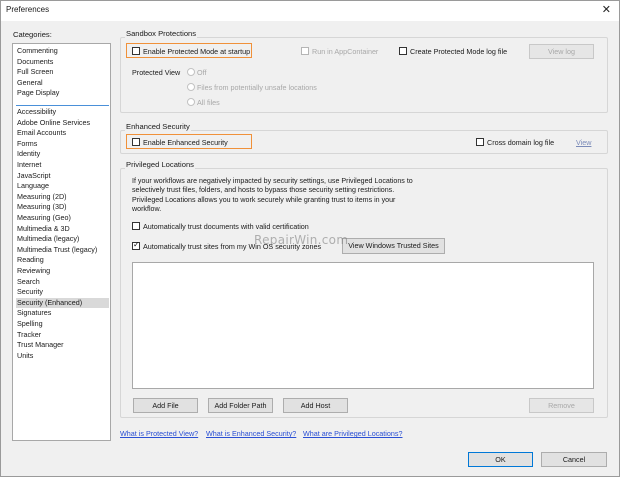 This screenshot has height=477, width=620. What do you see at coordinates (62, 229) in the screenshot?
I see `category-item: Multimedia & 3D` at bounding box center [62, 229].